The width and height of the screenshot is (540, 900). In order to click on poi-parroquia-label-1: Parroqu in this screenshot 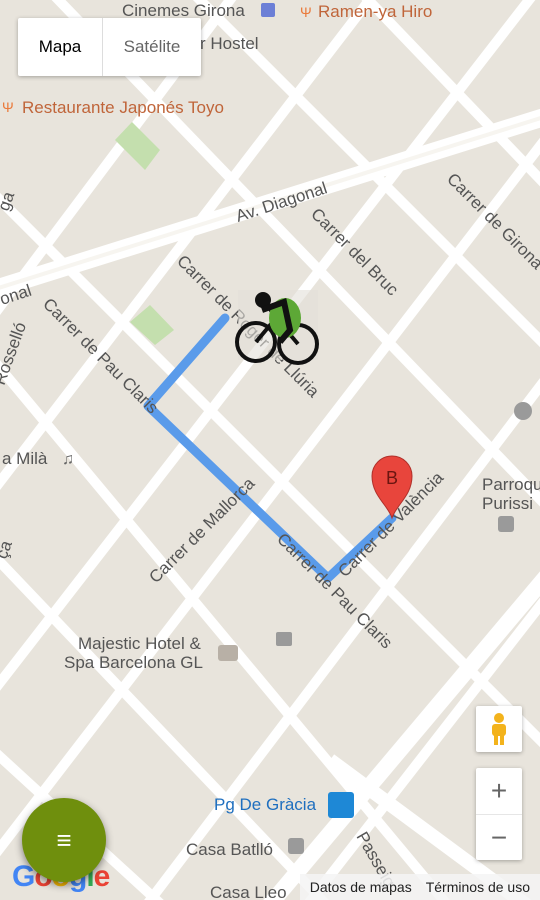, I will do `click(511, 484)`.